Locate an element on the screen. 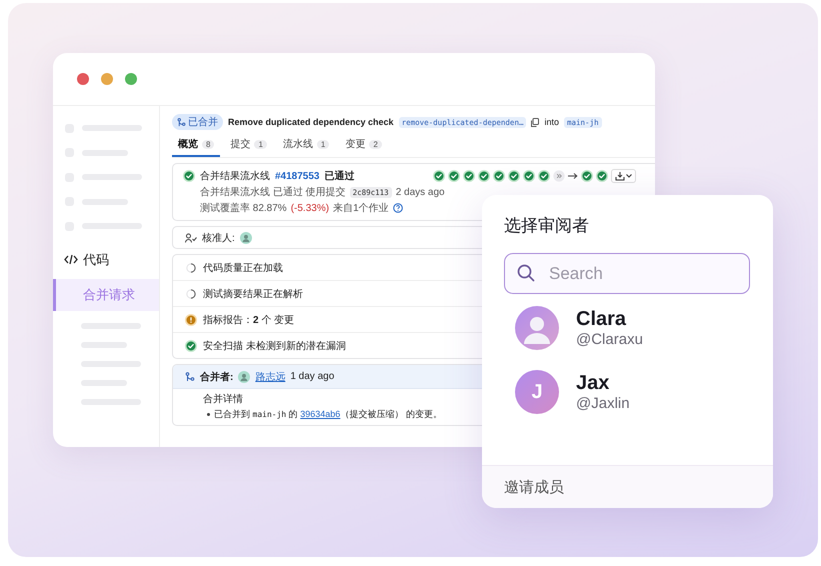 This screenshot has height=566, width=821. check-text: 代码质量正在加载 is located at coordinates (243, 268).